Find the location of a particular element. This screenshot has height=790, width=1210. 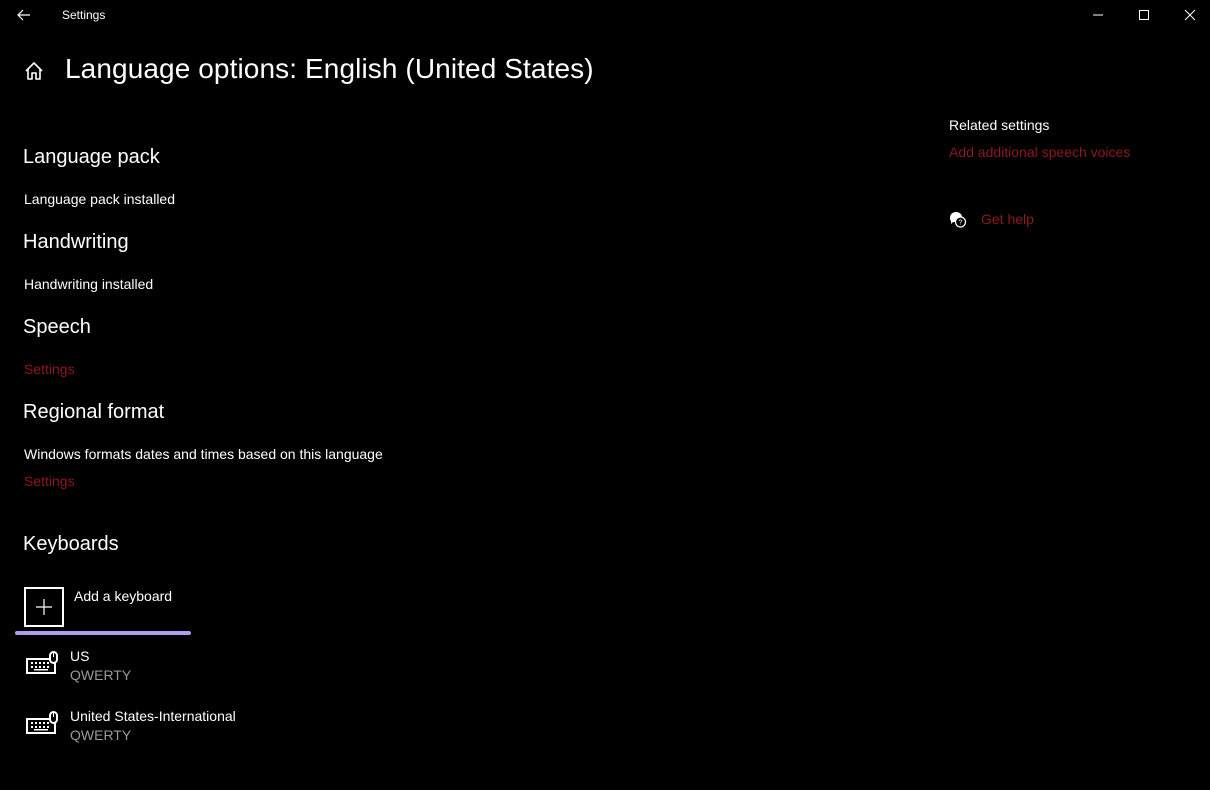

speech-heading: Speech is located at coordinates (57, 327).